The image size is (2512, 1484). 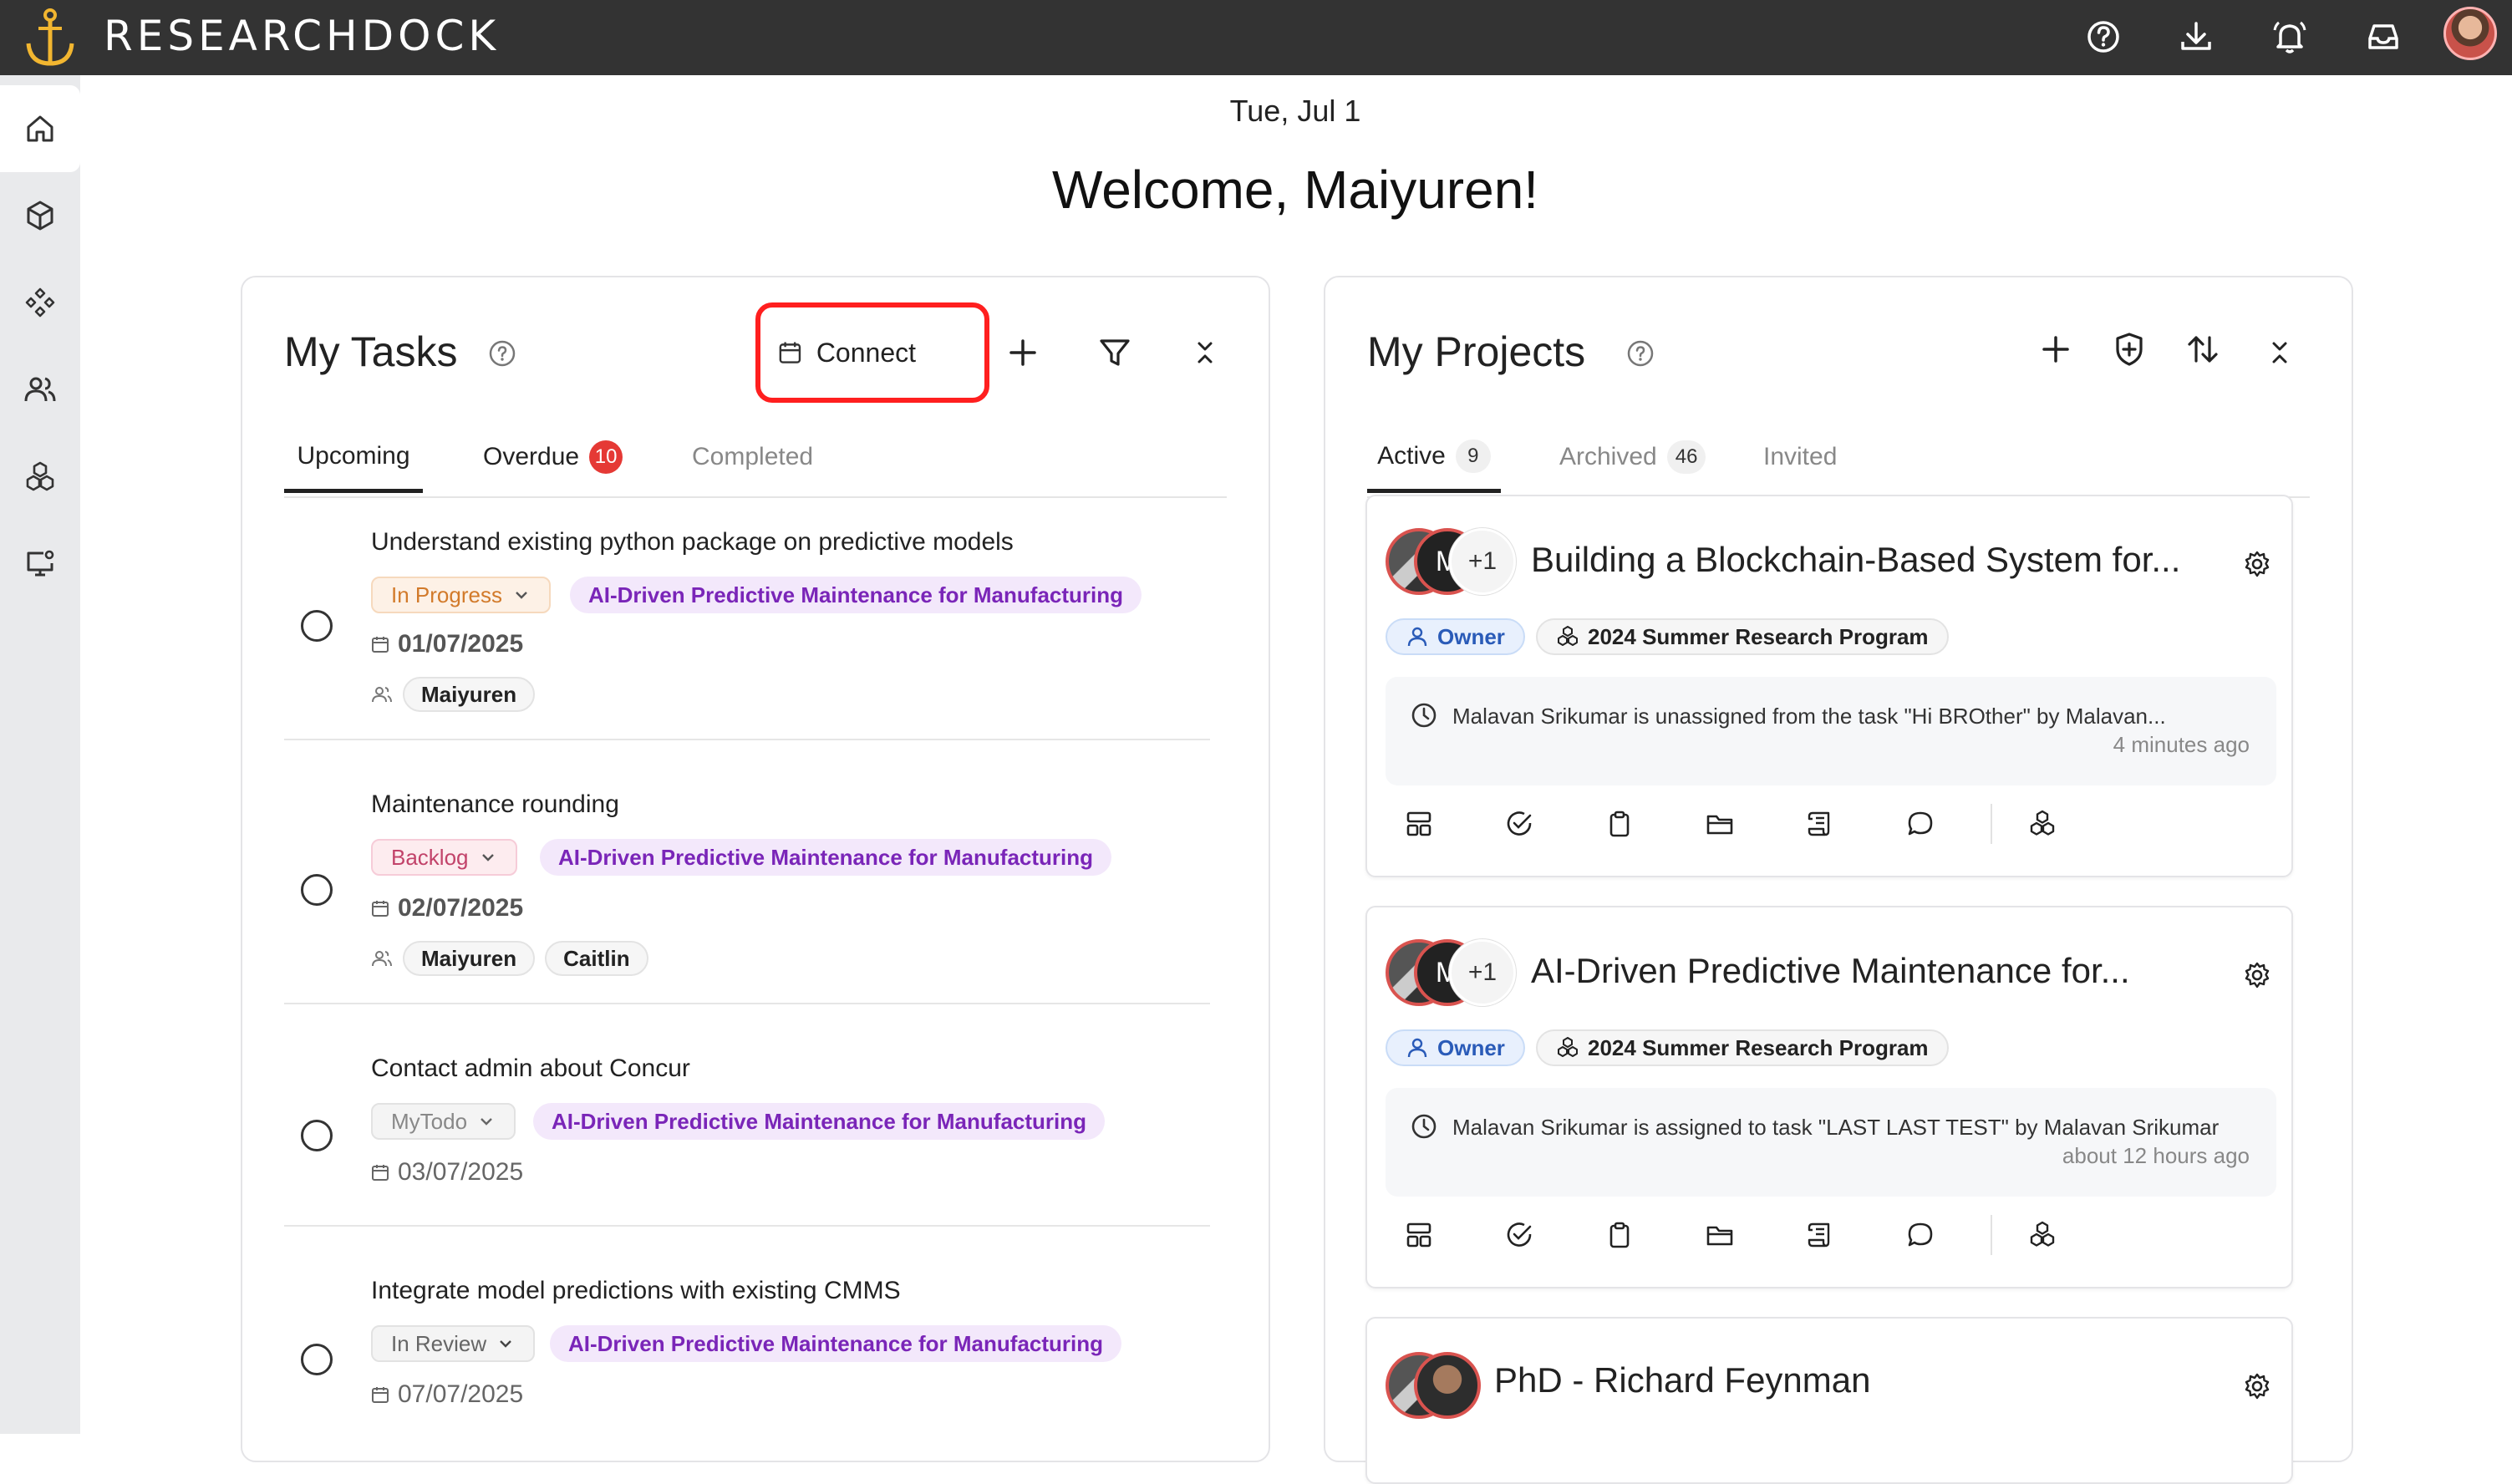 What do you see at coordinates (553, 457) in the screenshot?
I see `tab-overdue: Overdue 10` at bounding box center [553, 457].